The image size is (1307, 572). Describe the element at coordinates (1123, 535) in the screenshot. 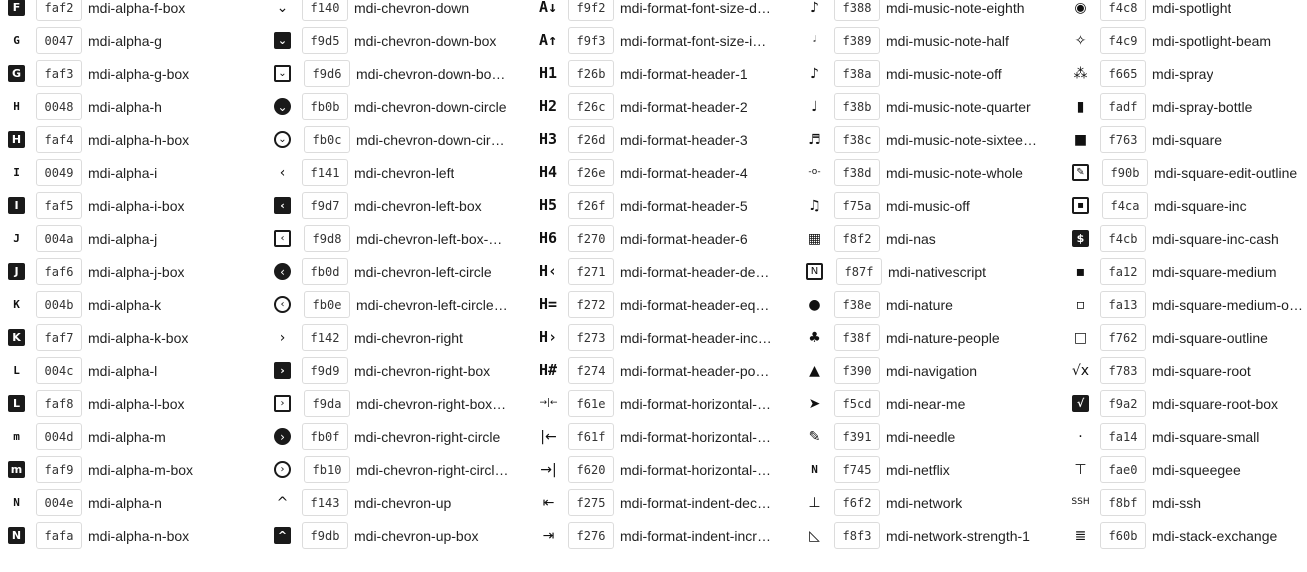

I see `codepoint-badge: f60b` at that location.